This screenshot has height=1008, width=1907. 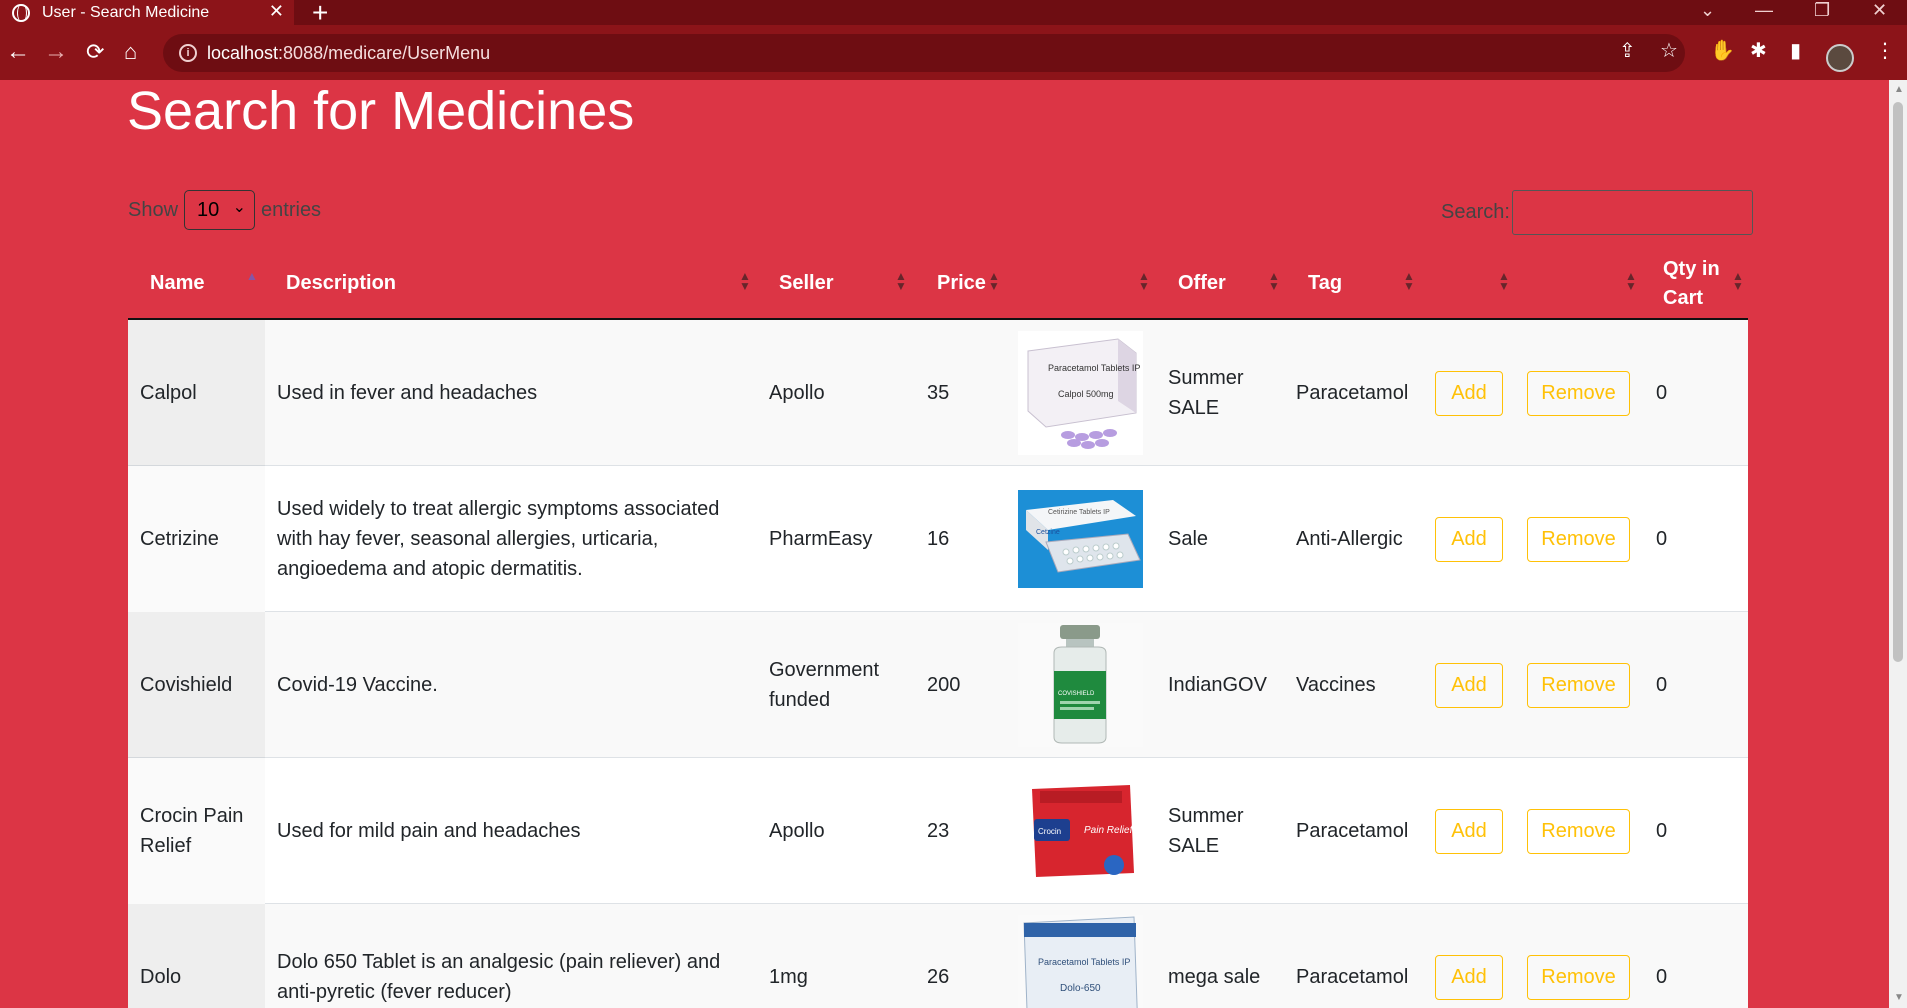 I want to click on image-sub: Calpol 500mg, so click(x=1086, y=394).